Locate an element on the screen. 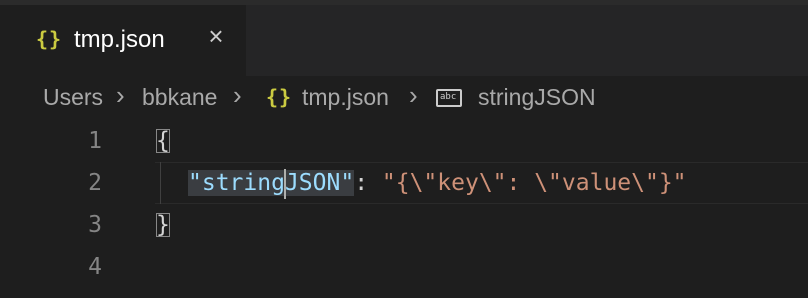 Image resolution: width=808 pixels, height=298 pixels. open-brace: { is located at coordinates (162, 141).